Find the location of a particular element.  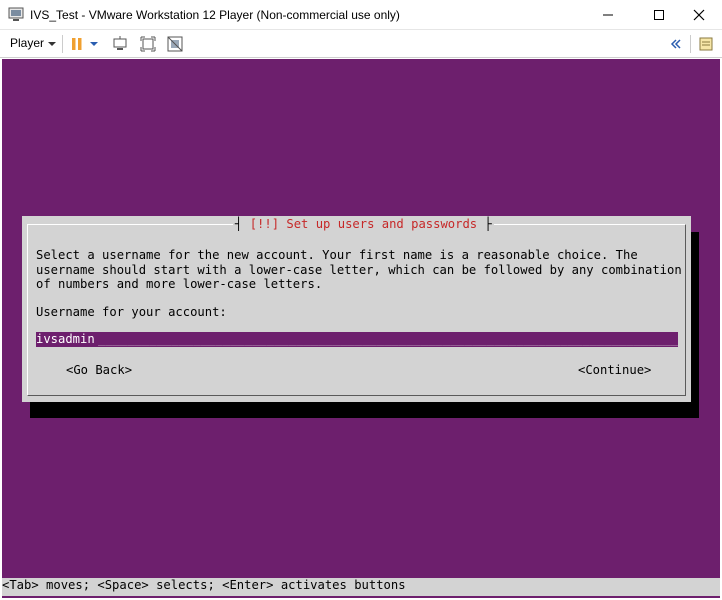

close-button is located at coordinates (699, 15).